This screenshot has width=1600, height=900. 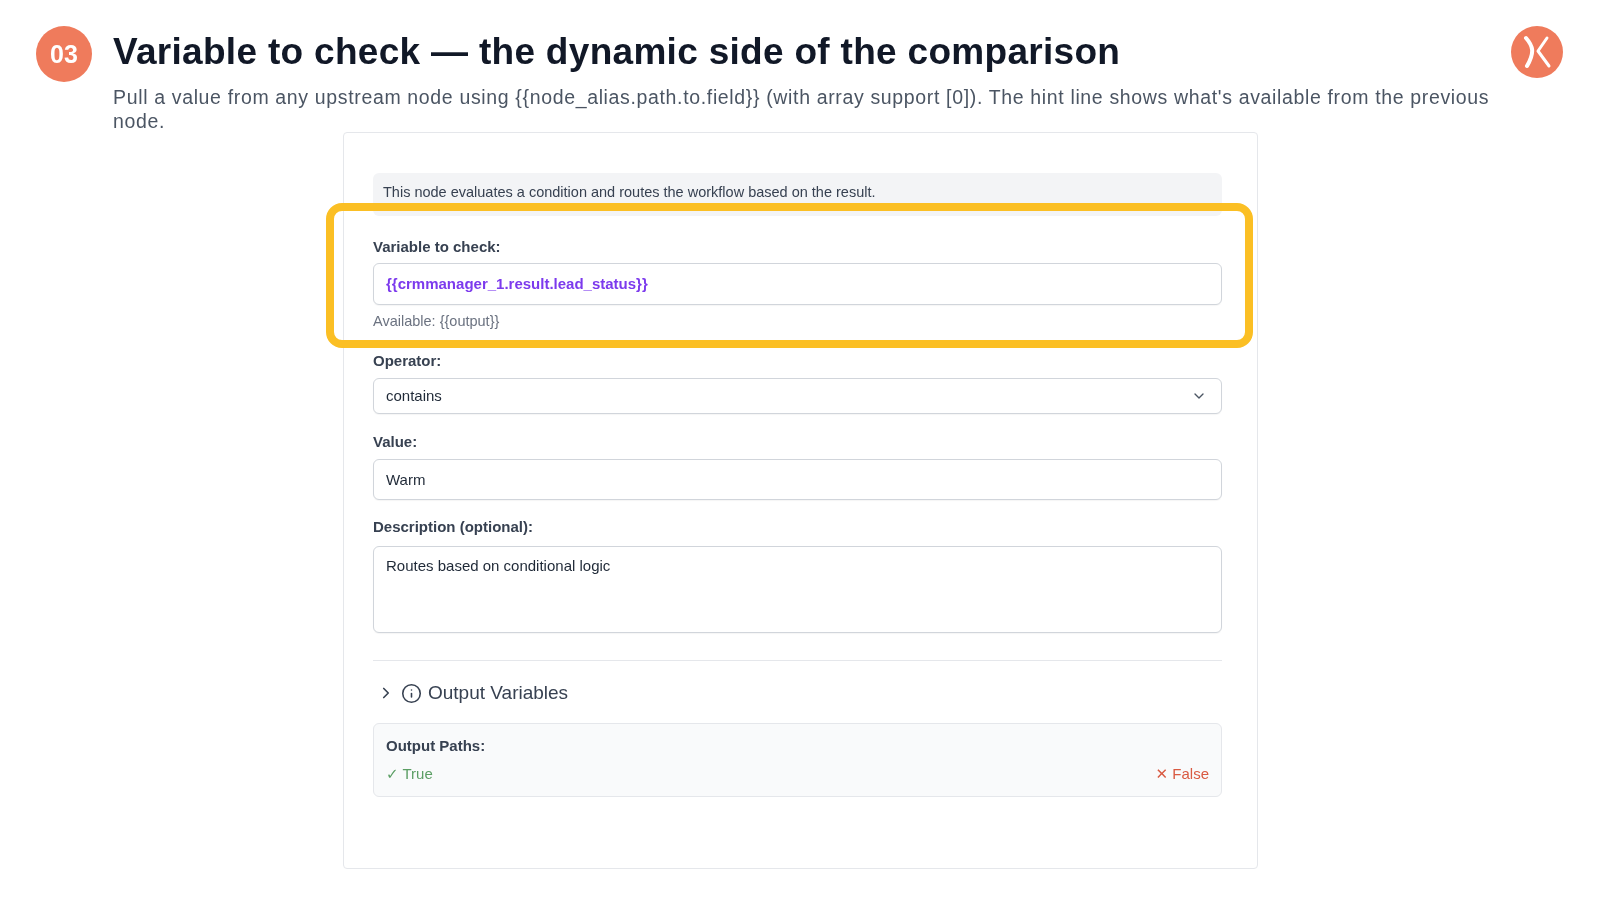 I want to click on slide-description: Pull a value from any upstream node using {{node_alias.path.to.field}} (with array support [0]). The hint line shows what's available from the previous node., so click(x=802, y=109).